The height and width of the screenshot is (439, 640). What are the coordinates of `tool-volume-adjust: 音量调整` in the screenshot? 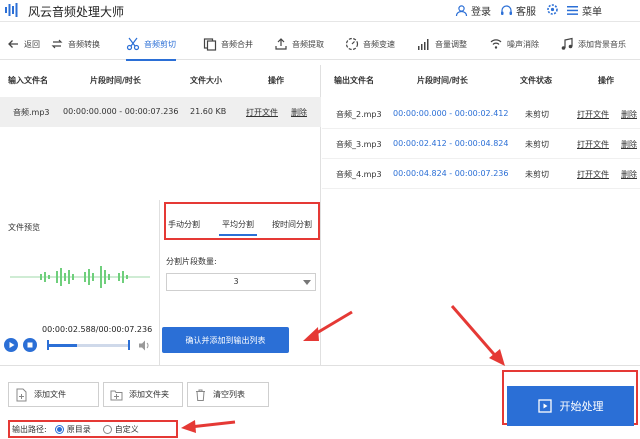 It's located at (442, 44).